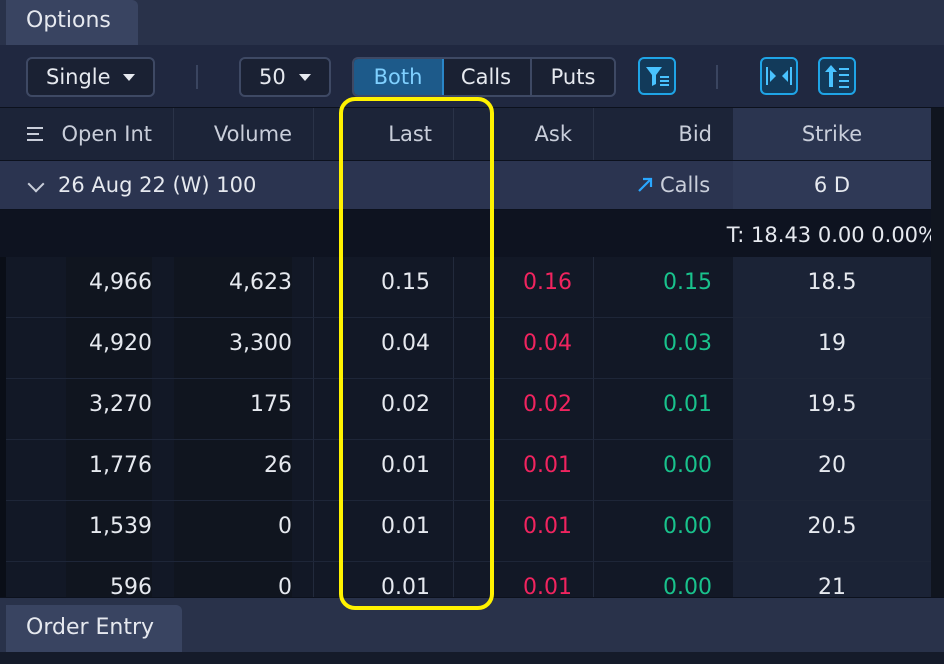  Describe the element at coordinates (832, 531) in the screenshot. I see `strike-cell: 20.5` at that location.